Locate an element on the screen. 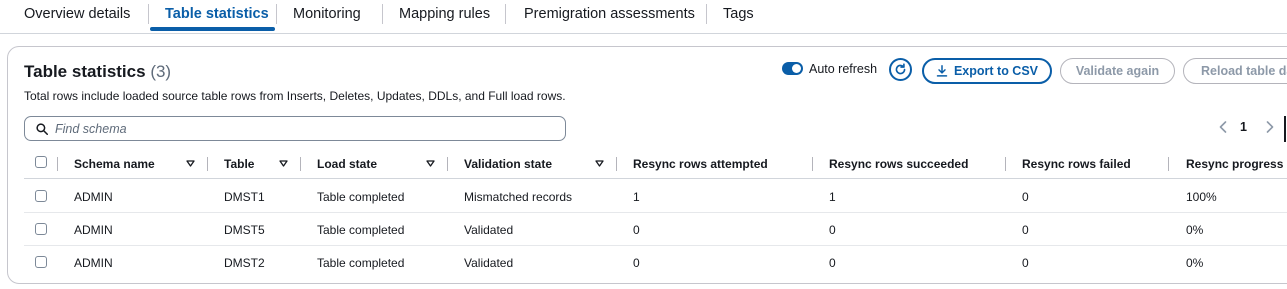 The image size is (1287, 289). tab-mapping-rules: Mapping rules is located at coordinates (444, 15).